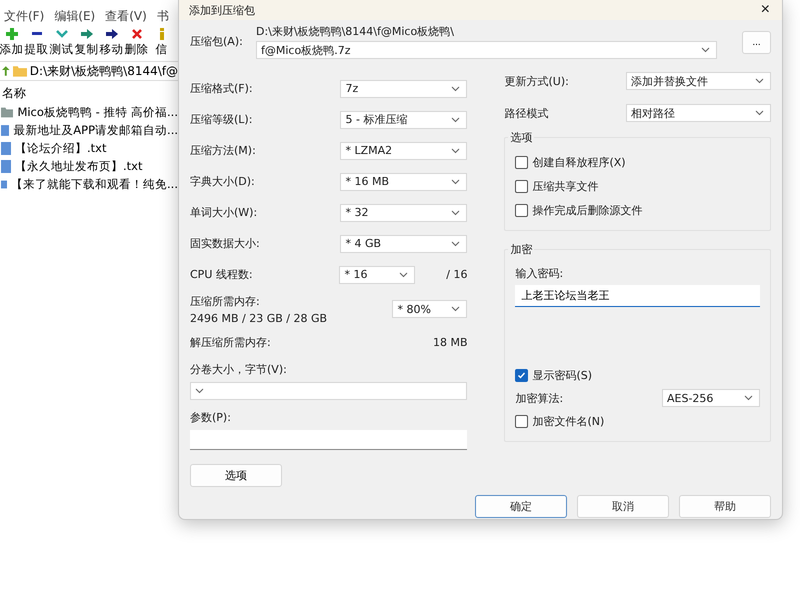  Describe the element at coordinates (136, 42) in the screenshot. I see `toolbar-button: 删除` at that location.